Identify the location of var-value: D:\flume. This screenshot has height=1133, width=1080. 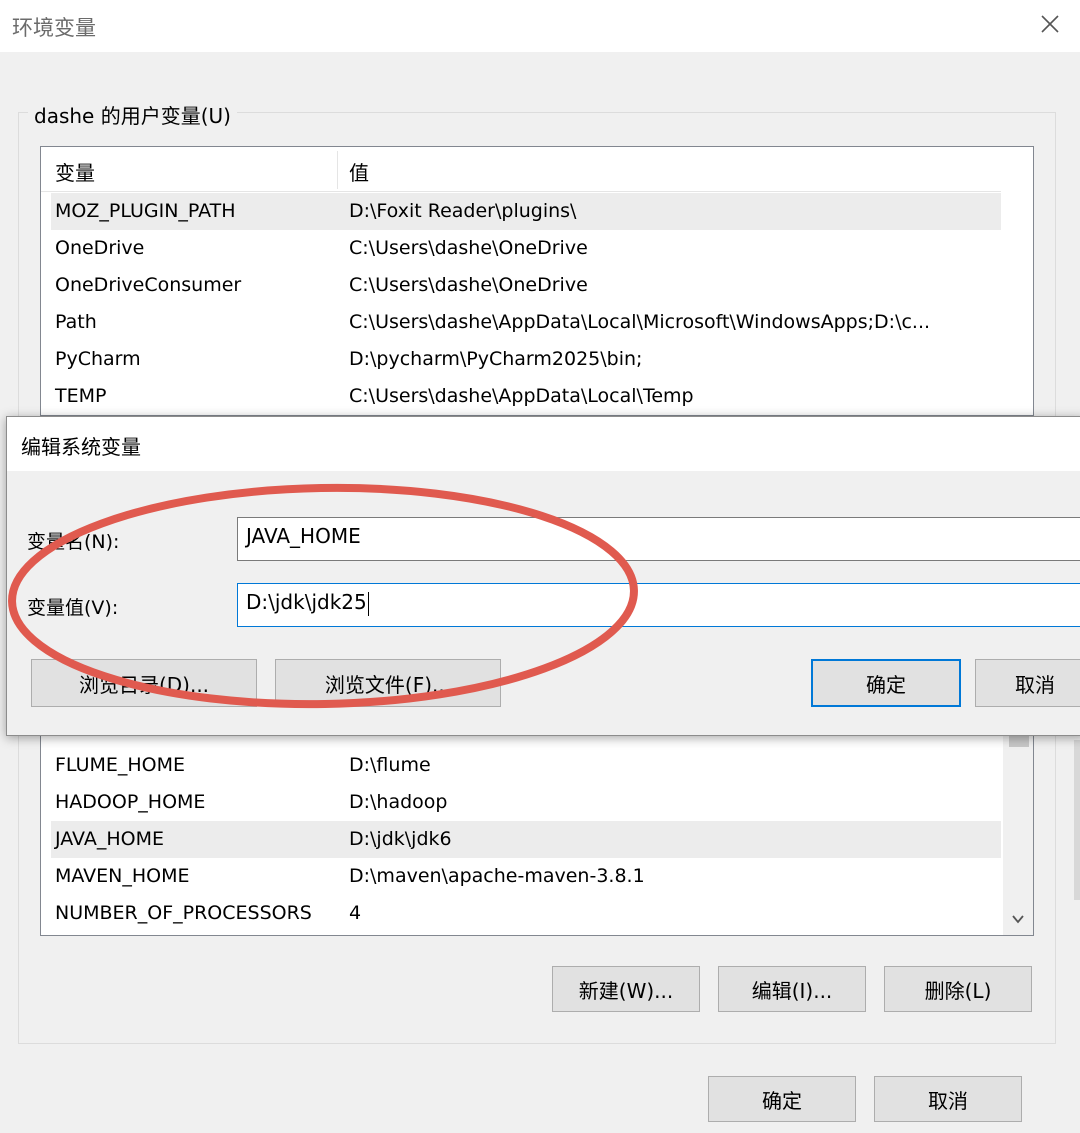
(390, 765).